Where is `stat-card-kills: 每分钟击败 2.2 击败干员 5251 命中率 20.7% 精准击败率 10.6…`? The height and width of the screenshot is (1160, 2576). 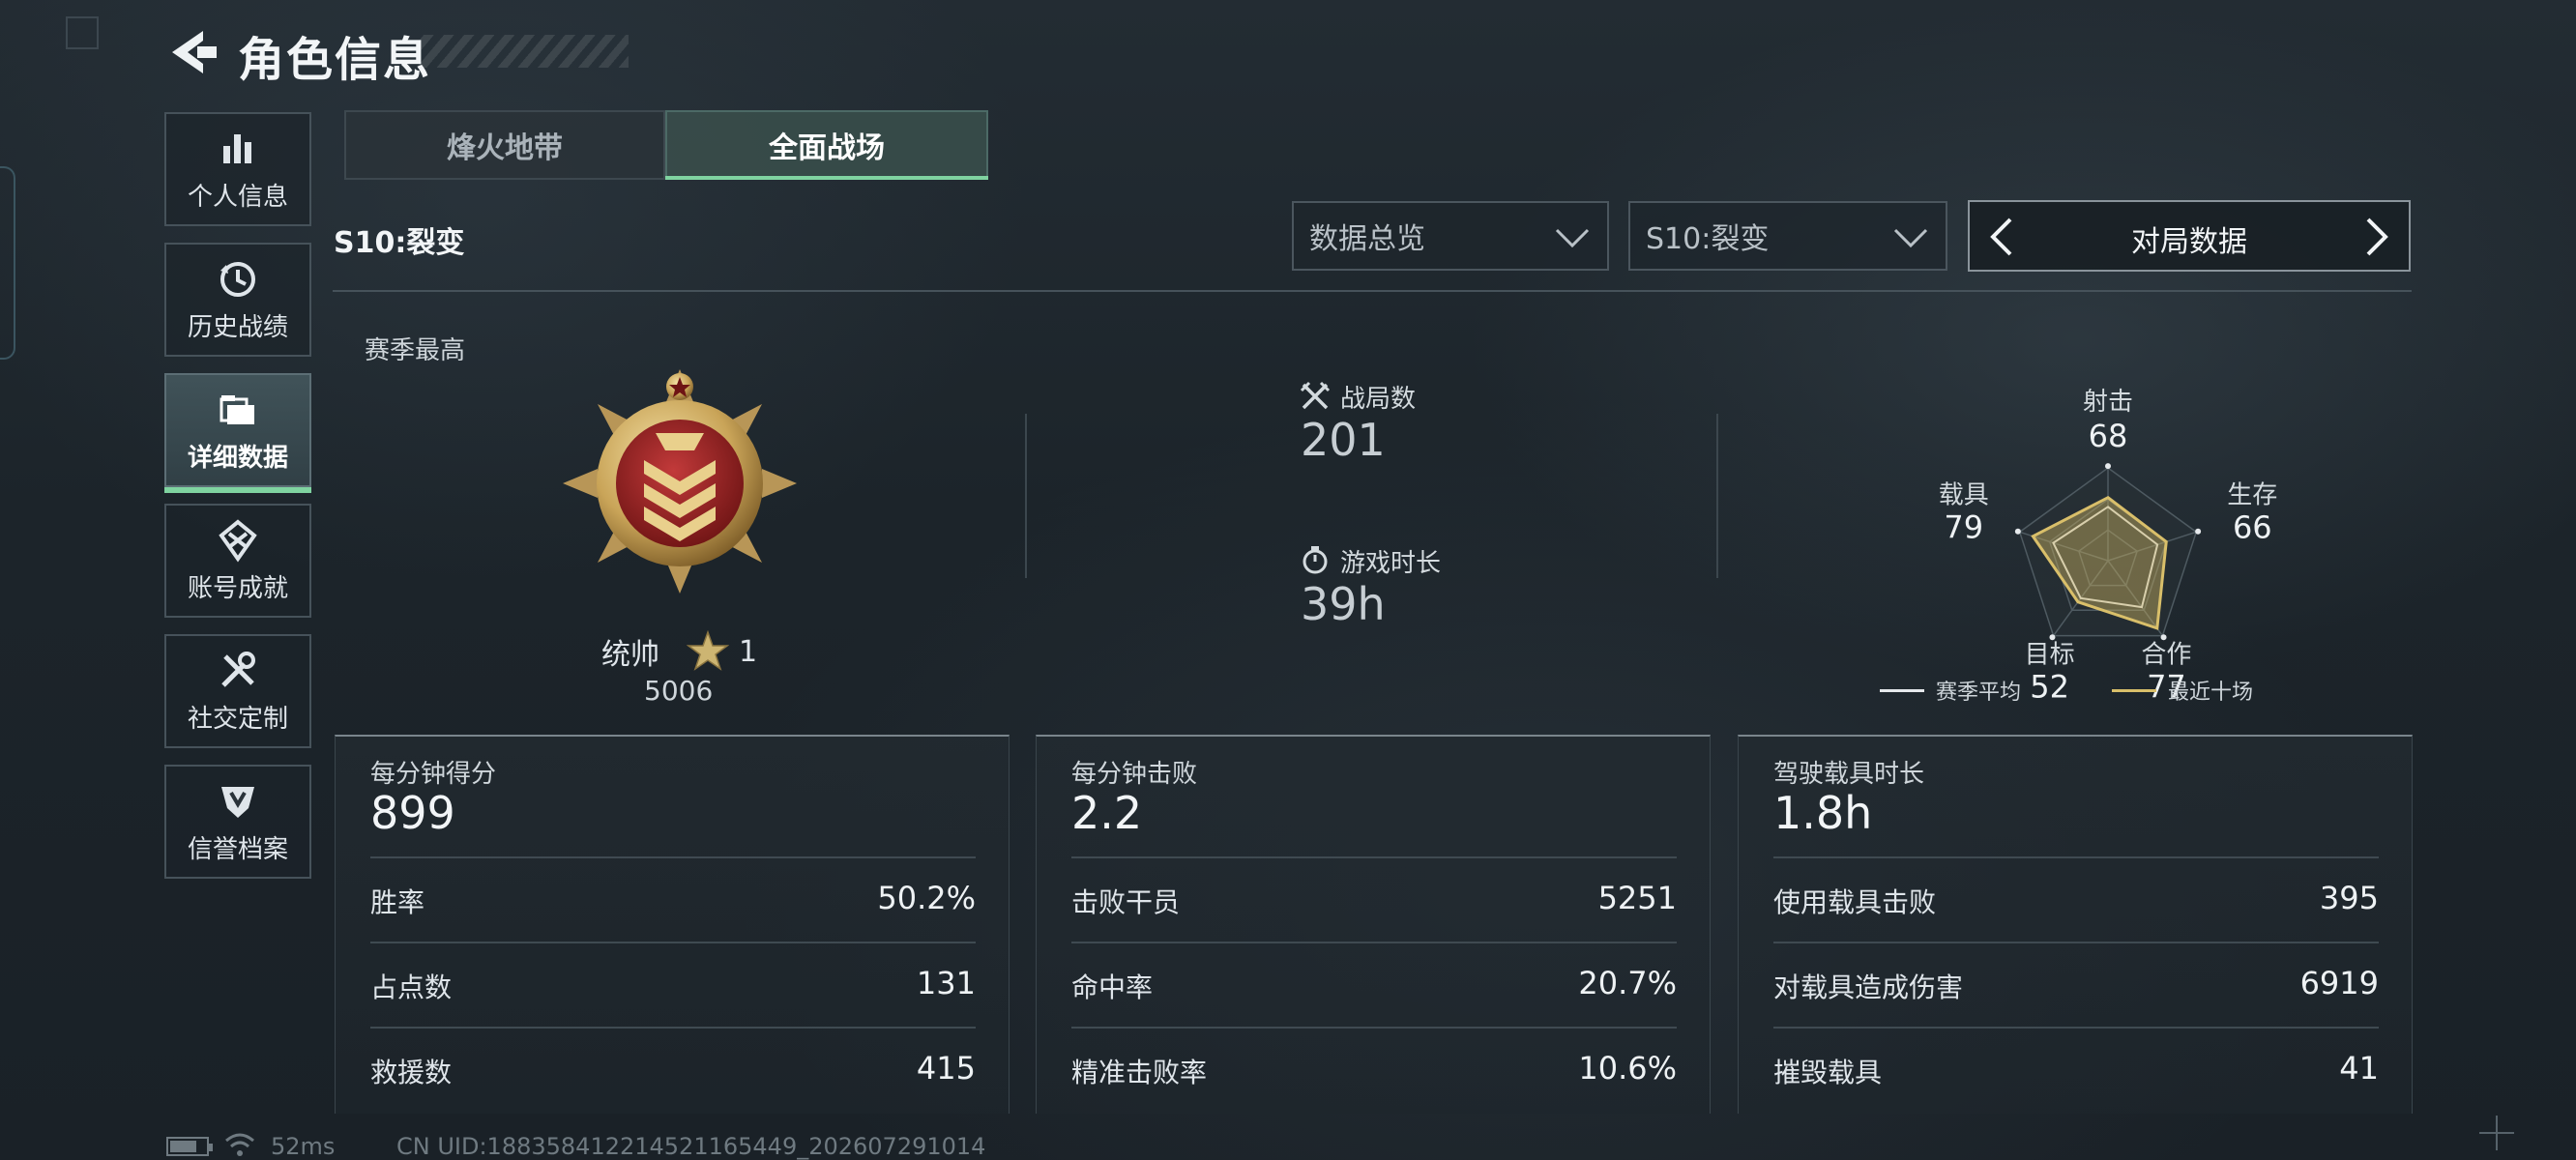
stat-card-kills: 每分钟击败 2.2 击败干员 5251 命中率 20.7% 精准击败率 10.6… is located at coordinates (1373, 925).